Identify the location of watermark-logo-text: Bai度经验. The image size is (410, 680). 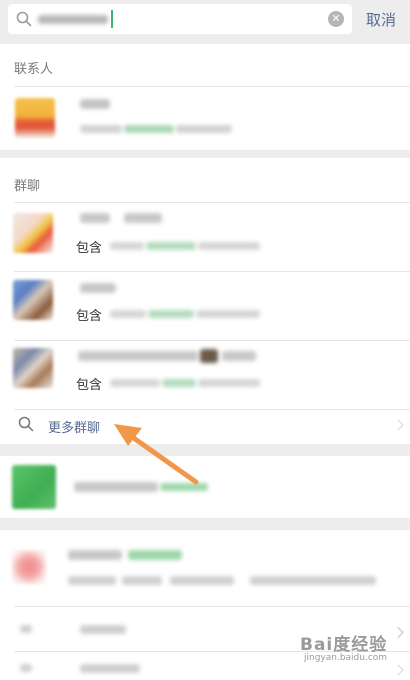
(344, 645).